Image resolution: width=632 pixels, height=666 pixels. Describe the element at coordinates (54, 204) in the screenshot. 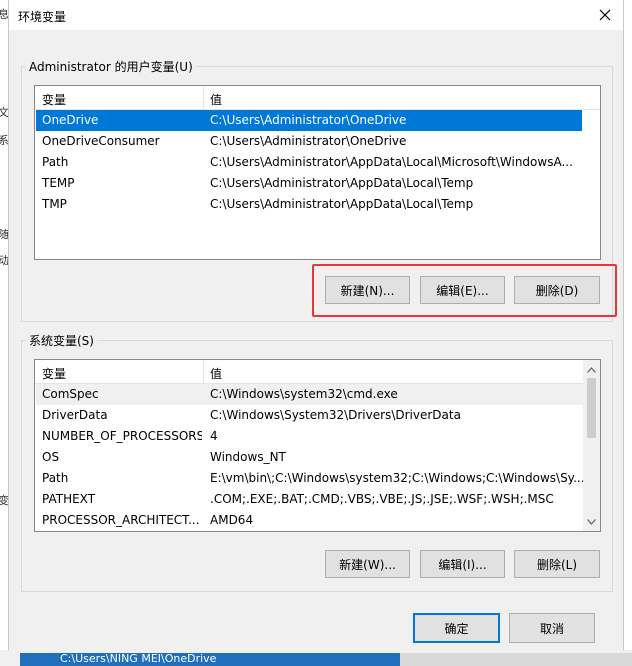

I see `variable-name: TMP` at that location.